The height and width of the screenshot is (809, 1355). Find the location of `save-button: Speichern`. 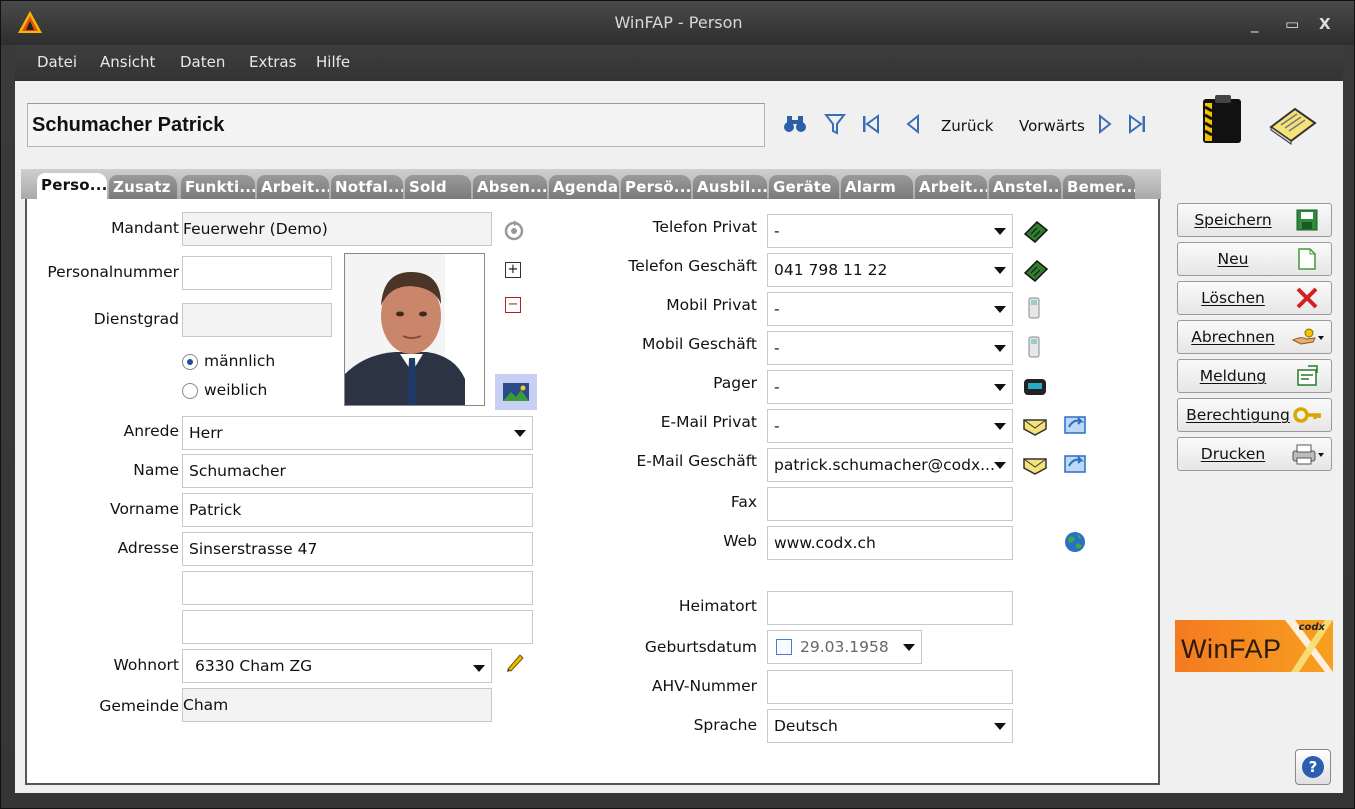

save-button: Speichern is located at coordinates (1254, 220).